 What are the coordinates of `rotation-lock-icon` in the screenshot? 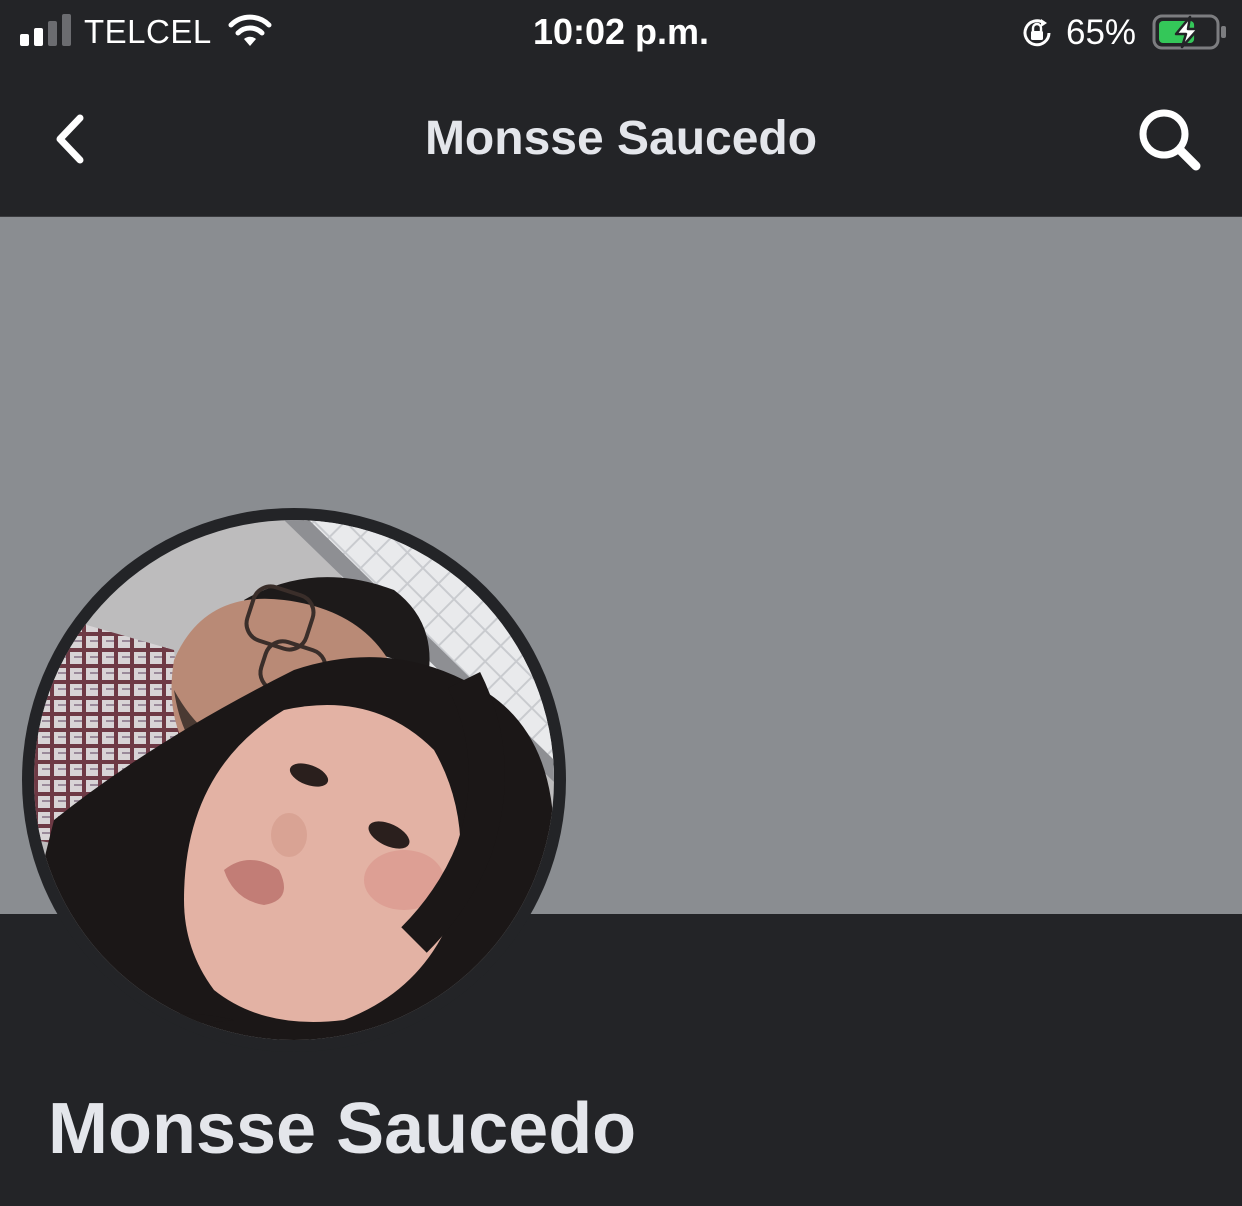 It's located at (1037, 33).